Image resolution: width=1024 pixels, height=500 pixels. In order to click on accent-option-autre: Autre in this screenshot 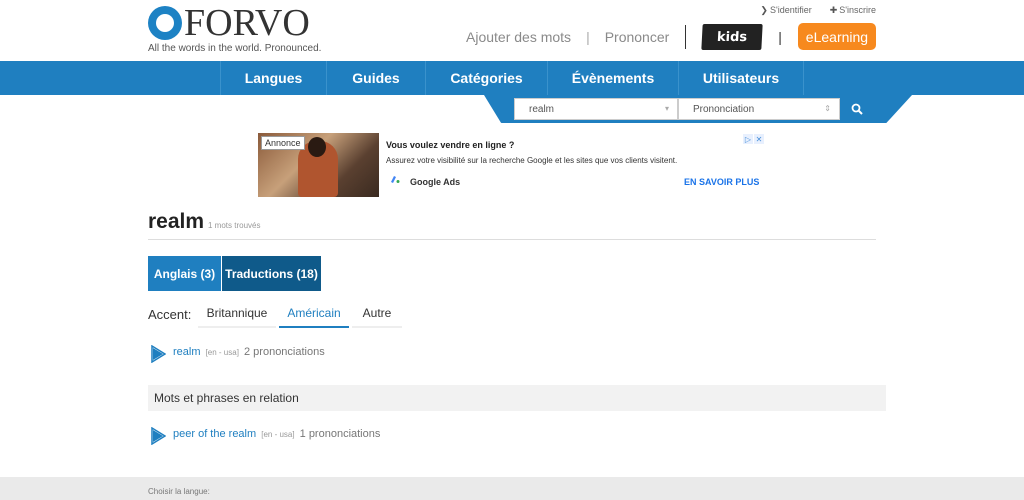, I will do `click(377, 314)`.